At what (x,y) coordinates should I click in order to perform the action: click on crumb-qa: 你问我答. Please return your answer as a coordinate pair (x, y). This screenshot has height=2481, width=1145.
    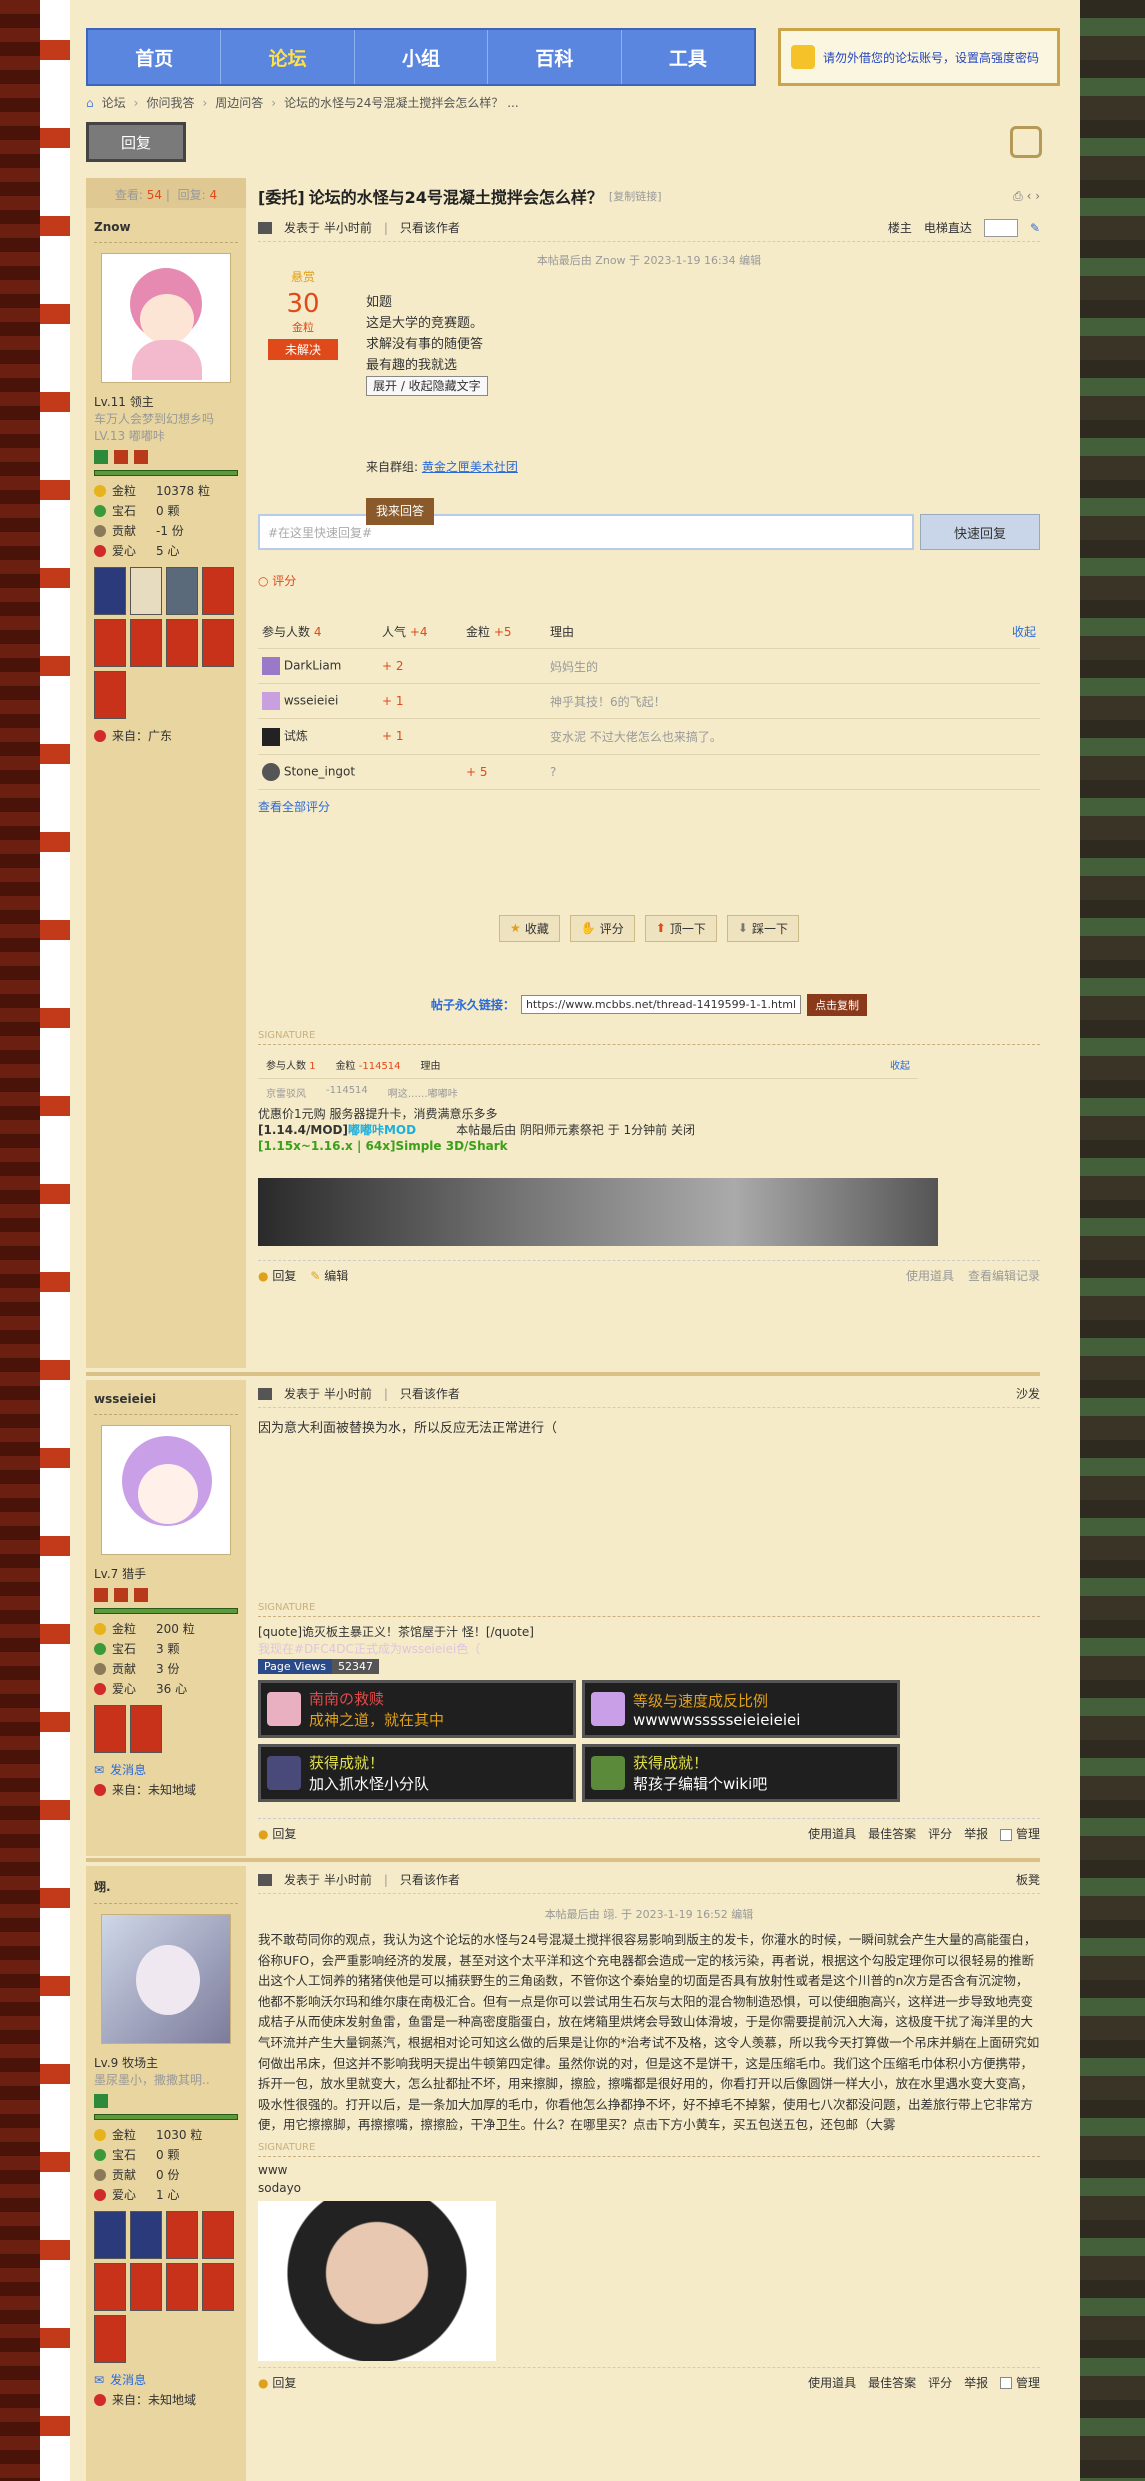
    Looking at the image, I should click on (170, 102).